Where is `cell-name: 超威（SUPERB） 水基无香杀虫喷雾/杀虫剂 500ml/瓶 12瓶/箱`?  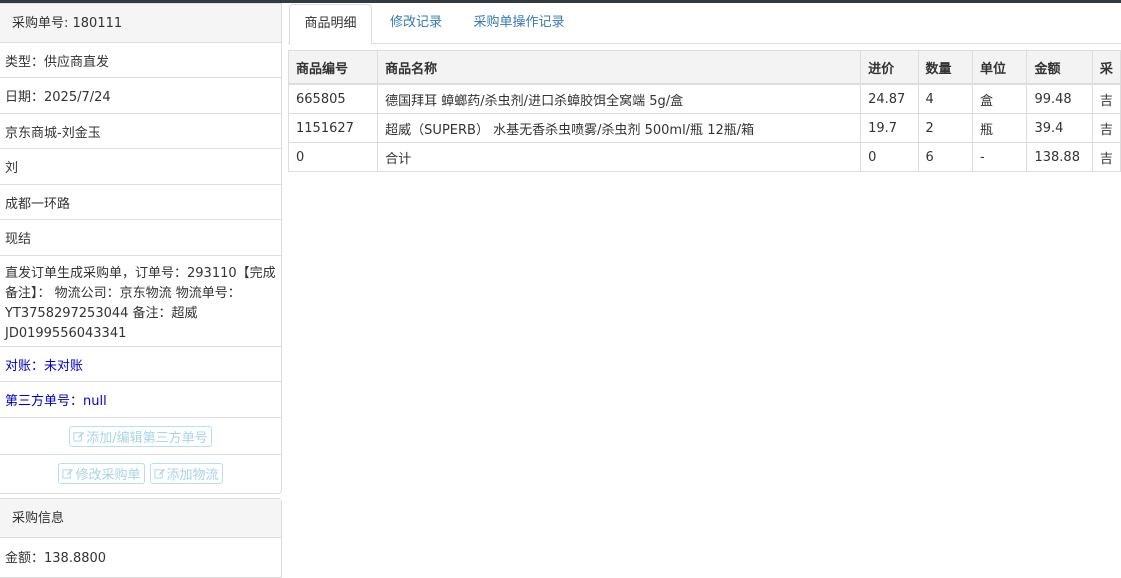 cell-name: 超威（SUPERB） 水基无香杀虫喷雾/杀虫剂 500ml/瓶 12瓶/箱 is located at coordinates (619, 128).